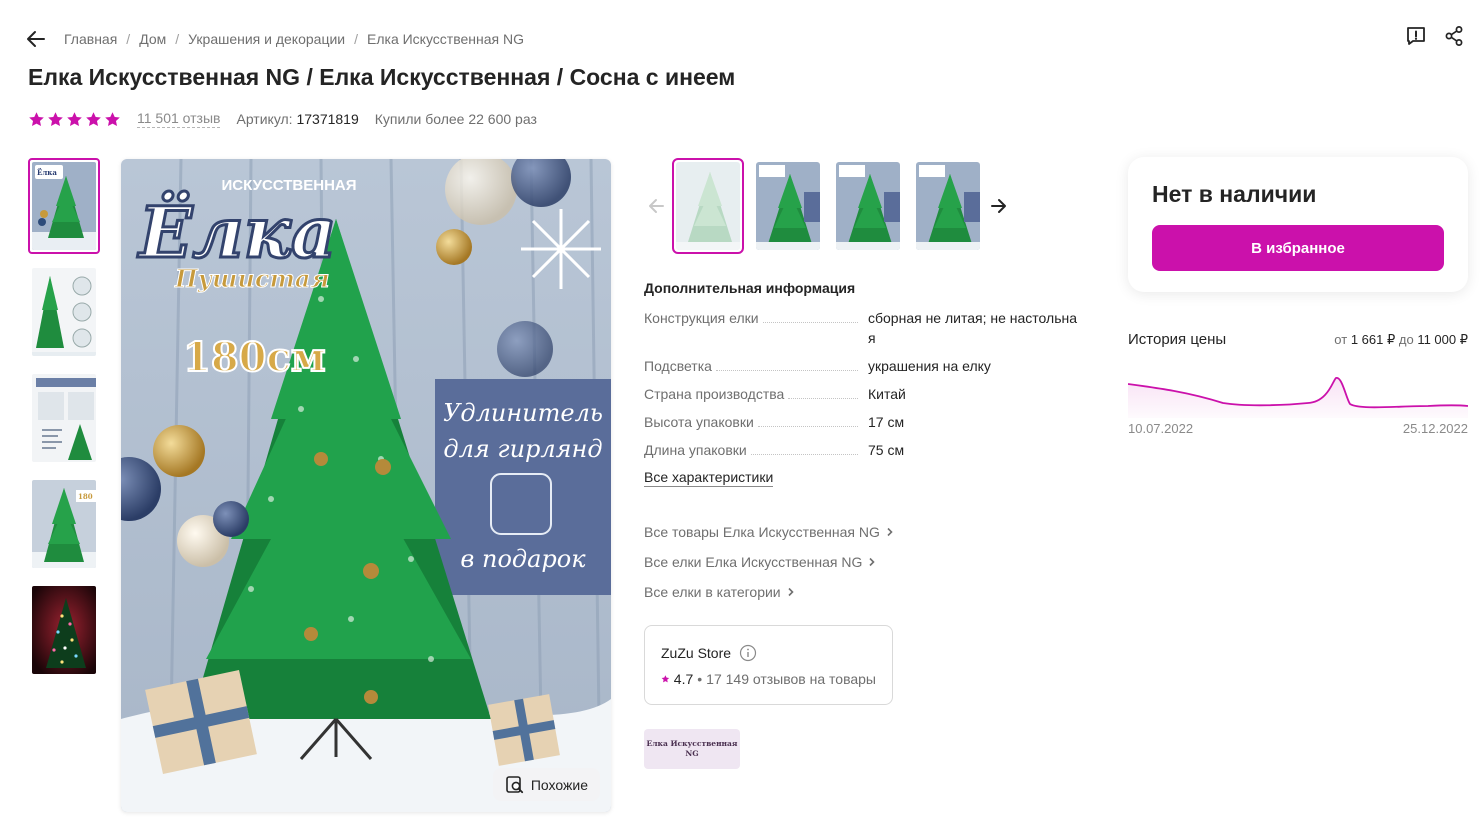  What do you see at coordinates (756, 450) in the screenshot?
I see `spec-key-wrap: Длина упаковки` at bounding box center [756, 450].